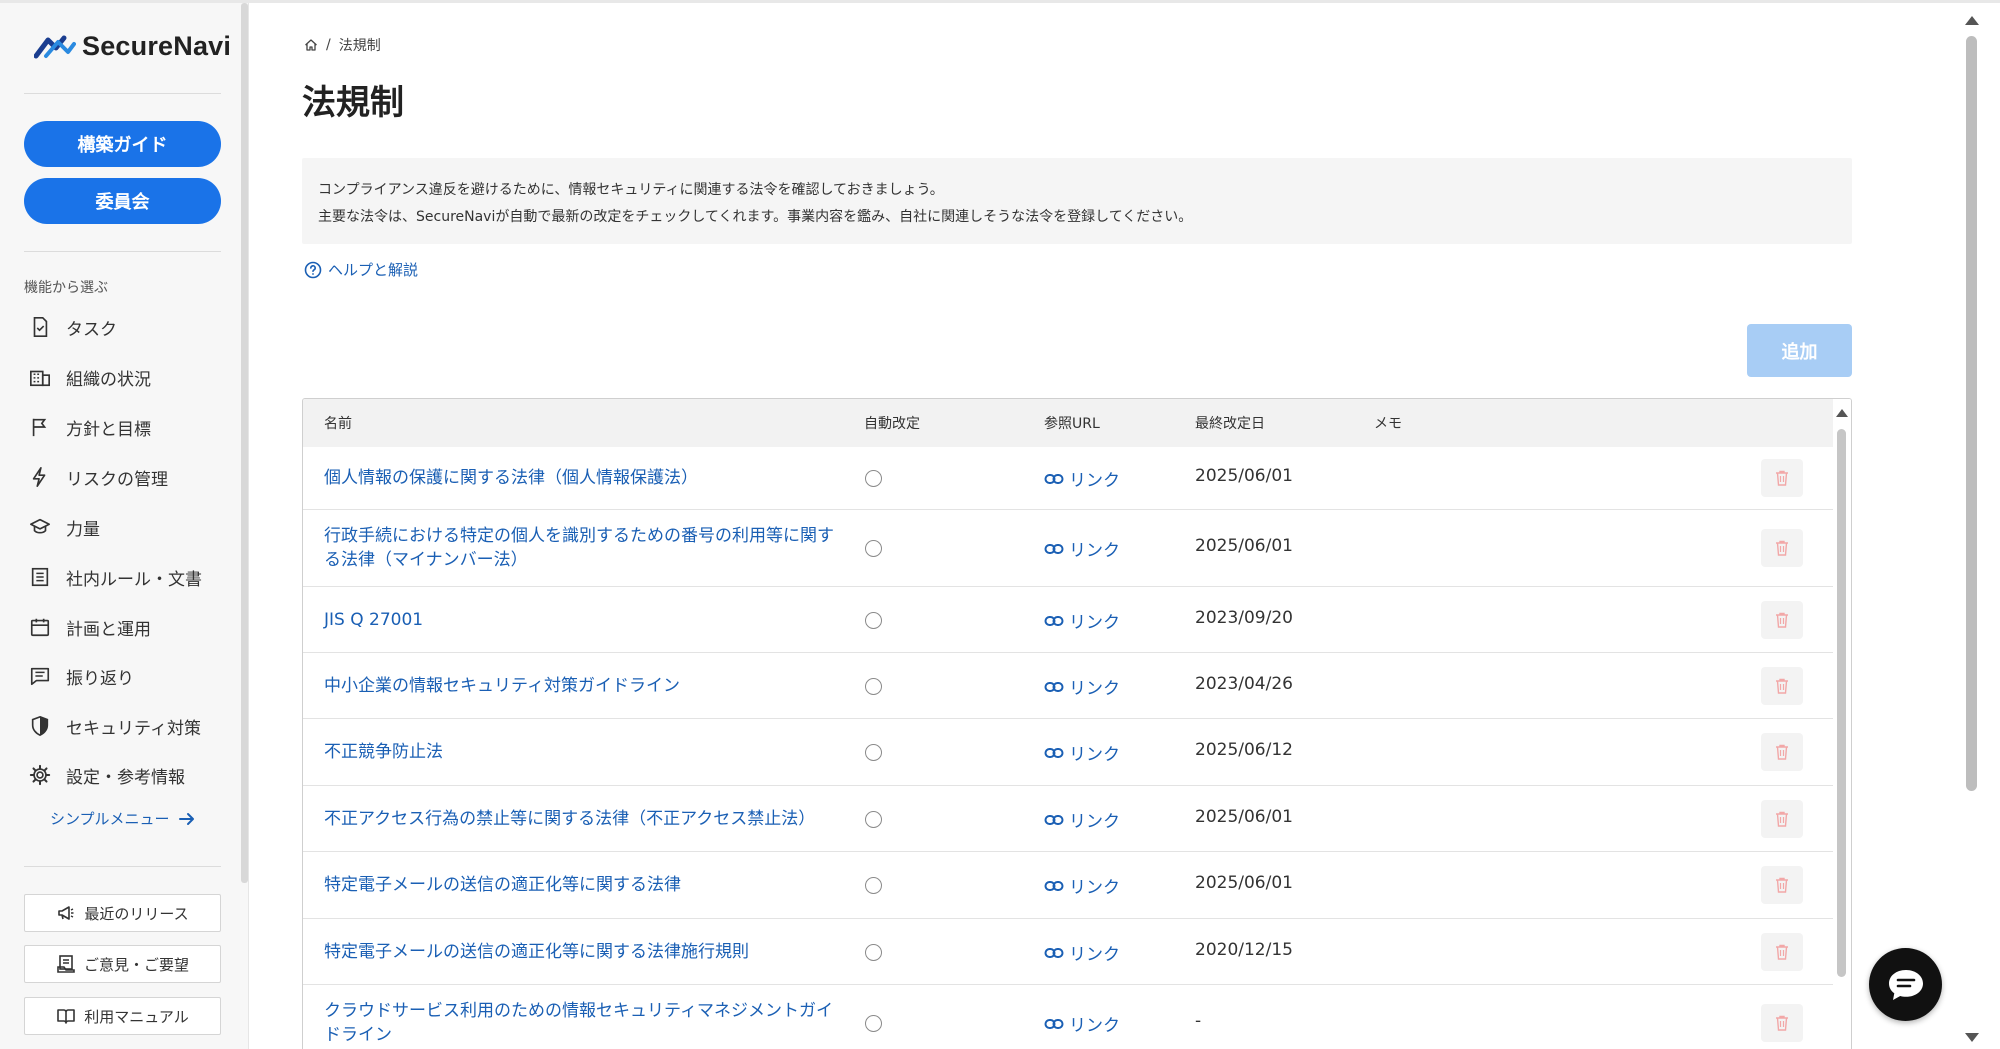 Image resolution: width=2000 pixels, height=1049 pixels. What do you see at coordinates (1972, 1037) in the screenshot?
I see `page-scroll-down-arrow` at bounding box center [1972, 1037].